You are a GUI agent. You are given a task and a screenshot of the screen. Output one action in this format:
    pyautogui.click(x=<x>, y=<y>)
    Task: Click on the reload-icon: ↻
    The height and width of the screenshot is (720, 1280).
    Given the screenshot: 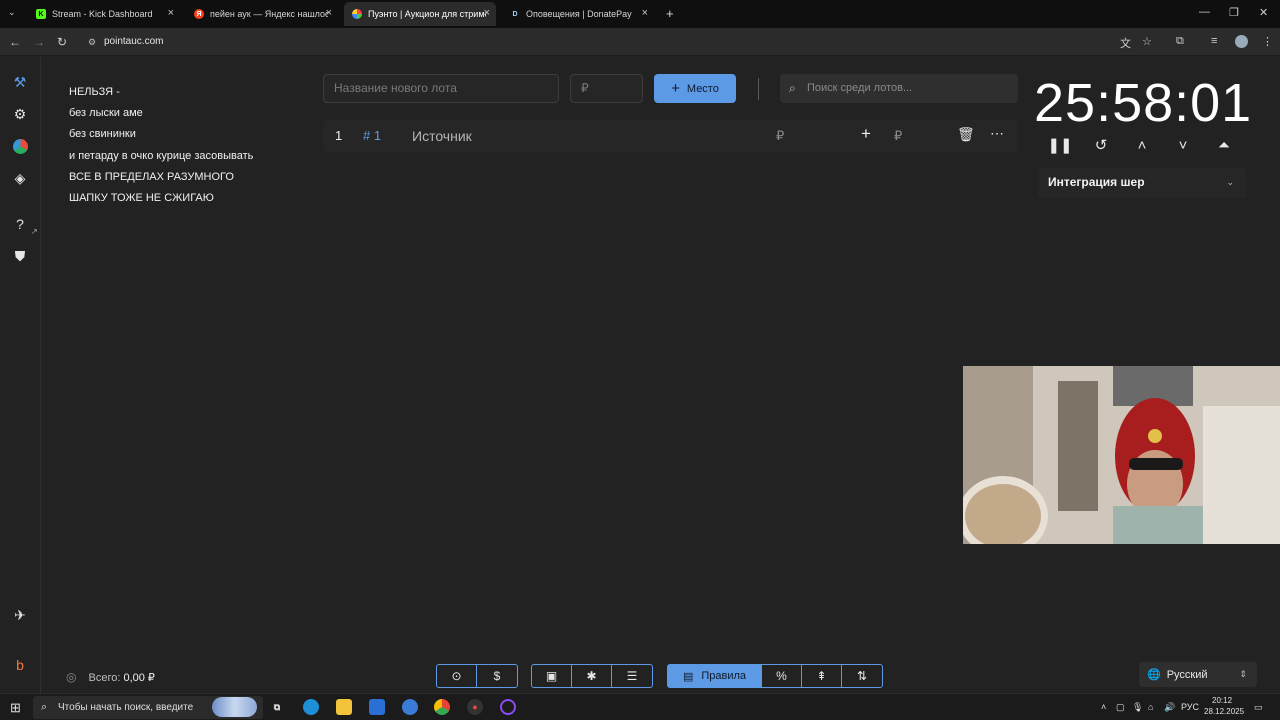 What is the action you would take?
    pyautogui.click(x=62, y=42)
    